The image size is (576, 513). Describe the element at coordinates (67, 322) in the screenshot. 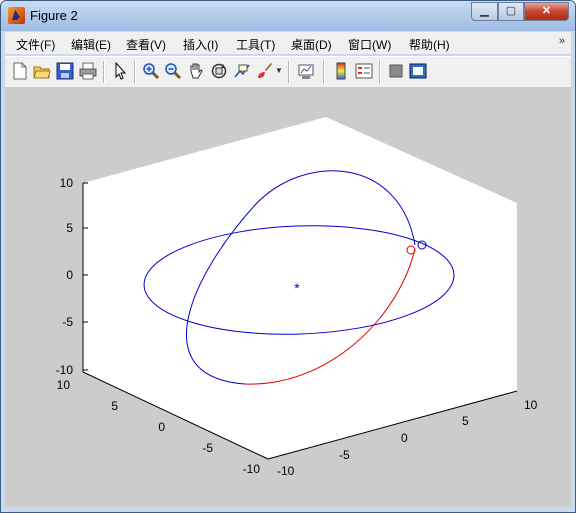

I see `z-tick-label: -5` at that location.